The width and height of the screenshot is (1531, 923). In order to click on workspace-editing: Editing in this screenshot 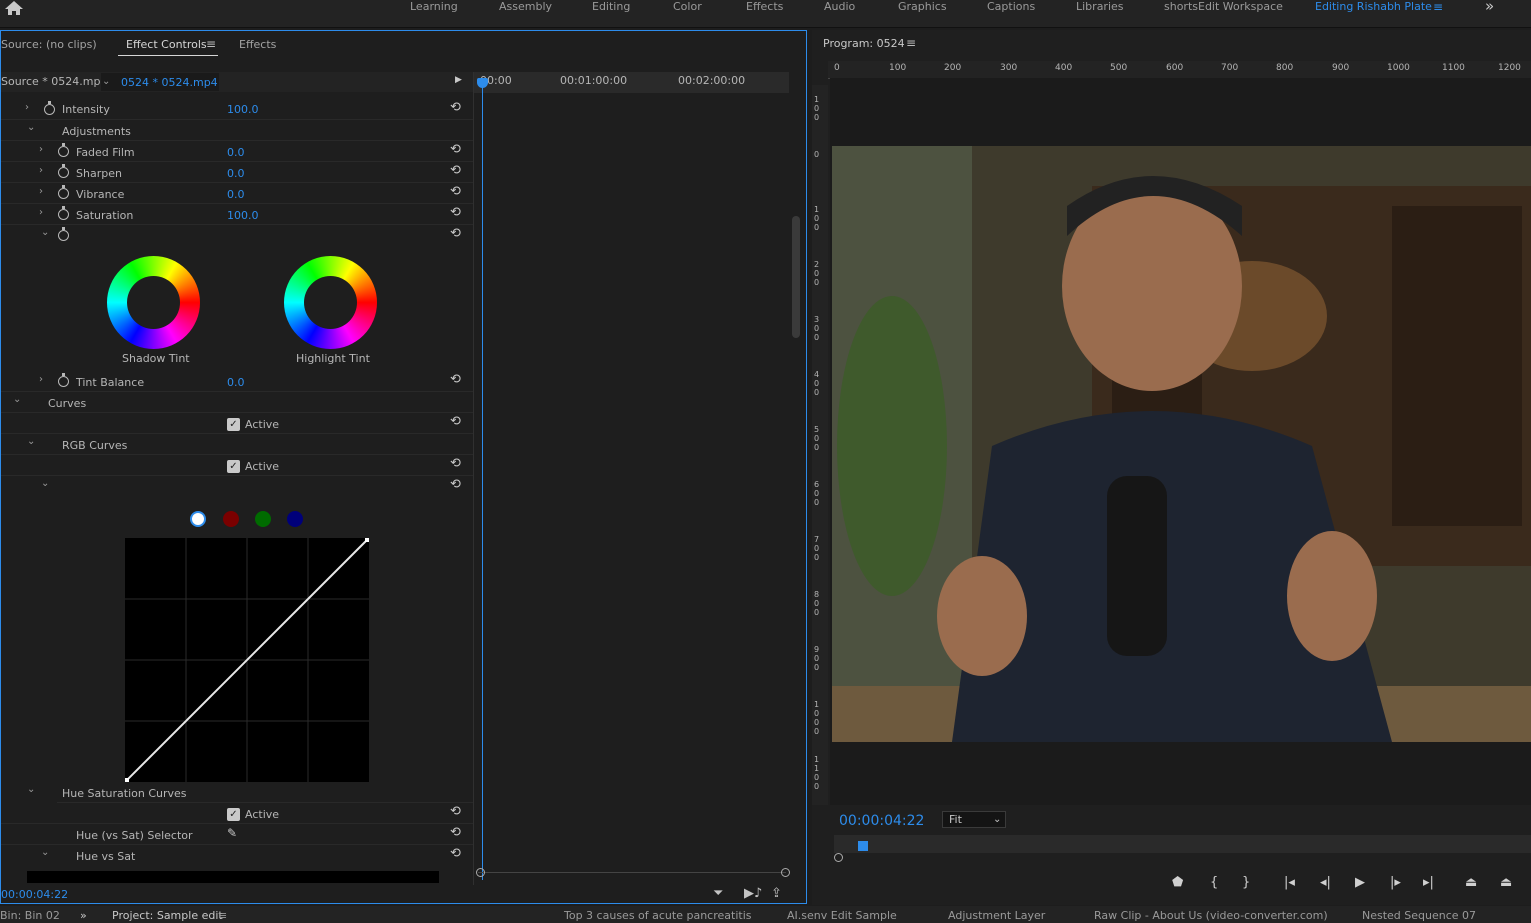, I will do `click(611, 6)`.